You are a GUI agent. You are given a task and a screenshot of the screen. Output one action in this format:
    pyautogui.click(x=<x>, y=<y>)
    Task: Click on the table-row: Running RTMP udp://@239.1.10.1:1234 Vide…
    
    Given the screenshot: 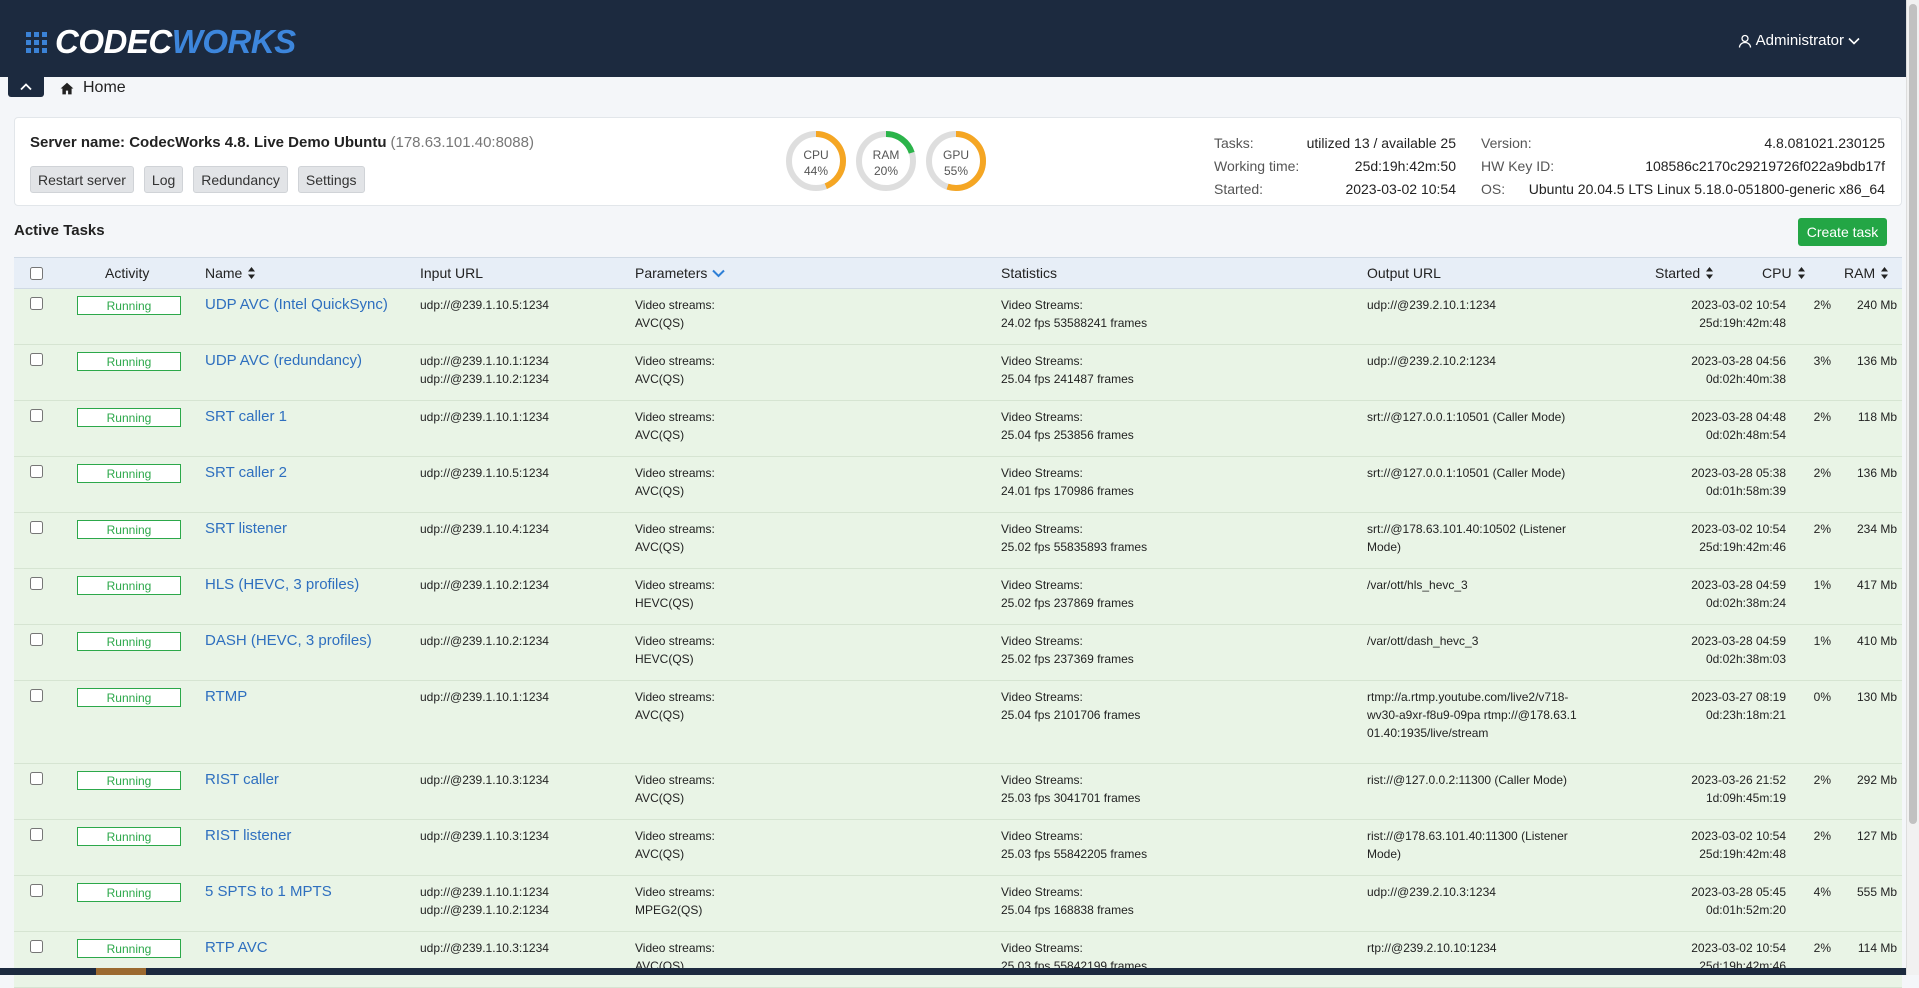 What is the action you would take?
    pyautogui.click(x=958, y=722)
    